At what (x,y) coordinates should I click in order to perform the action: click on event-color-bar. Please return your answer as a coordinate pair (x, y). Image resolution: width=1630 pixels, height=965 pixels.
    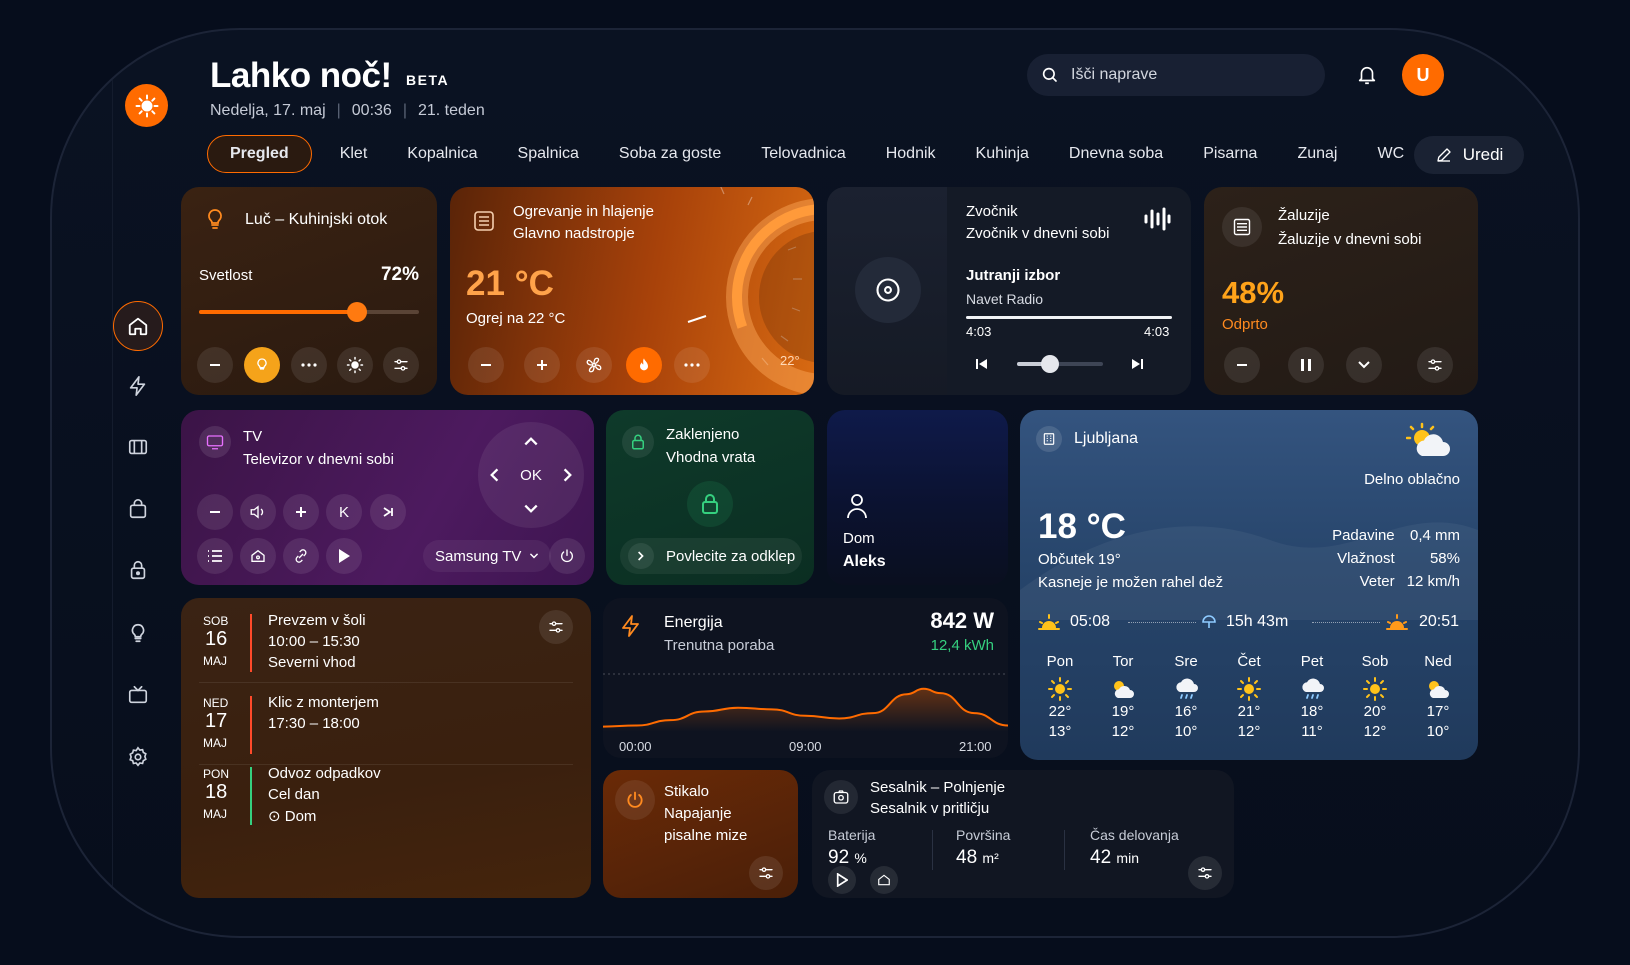
    Looking at the image, I should click on (251, 796).